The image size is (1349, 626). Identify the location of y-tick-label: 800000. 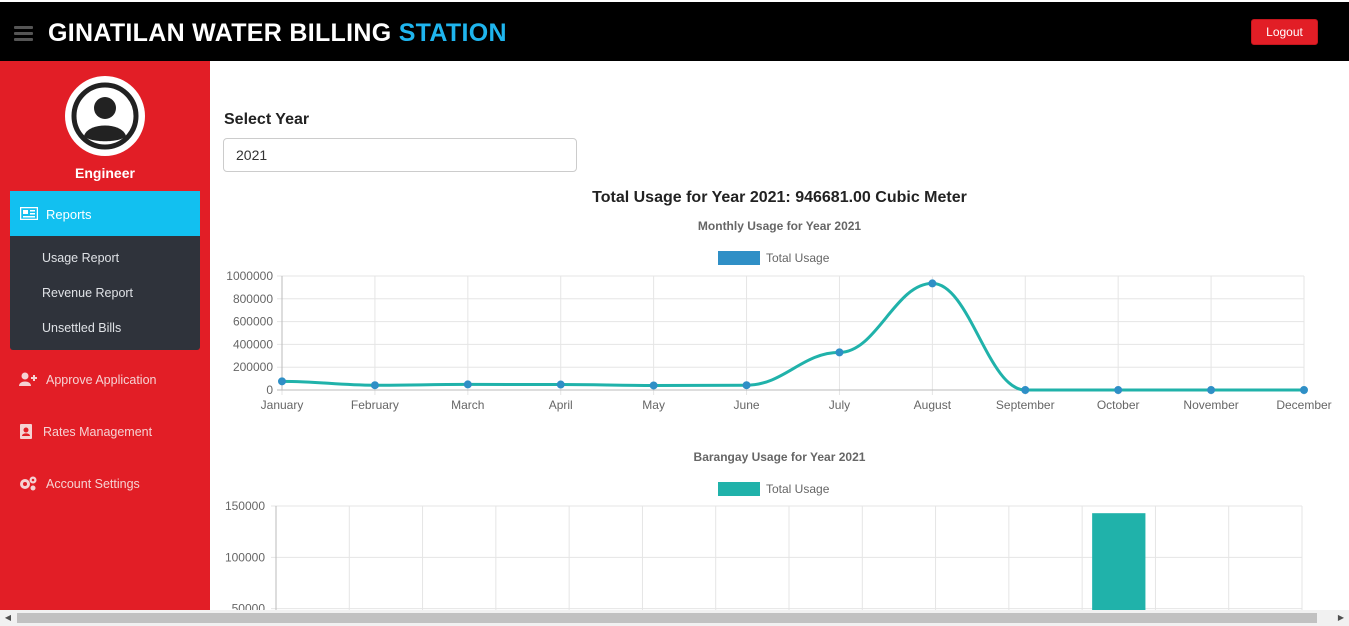
(253, 299).